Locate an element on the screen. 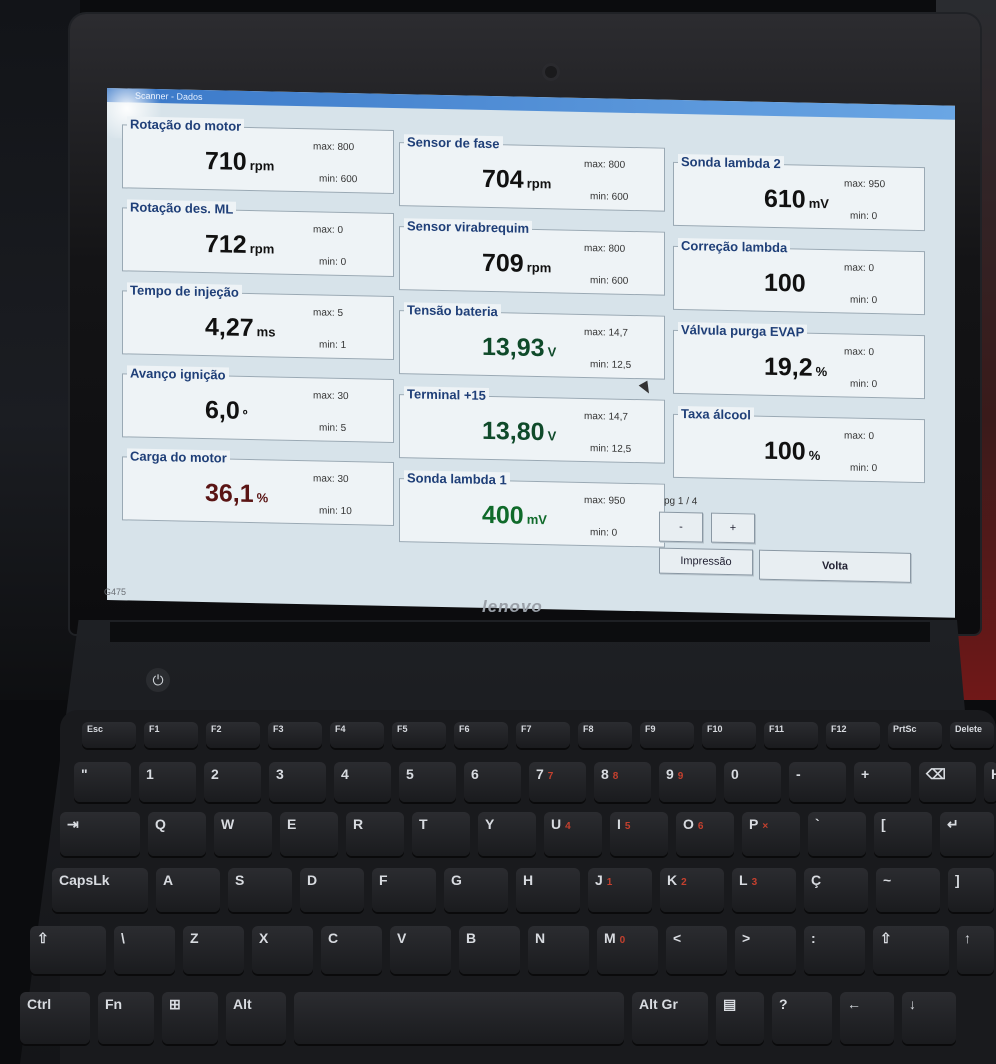  key-sym5-7: ? is located at coordinates (802, 1018).